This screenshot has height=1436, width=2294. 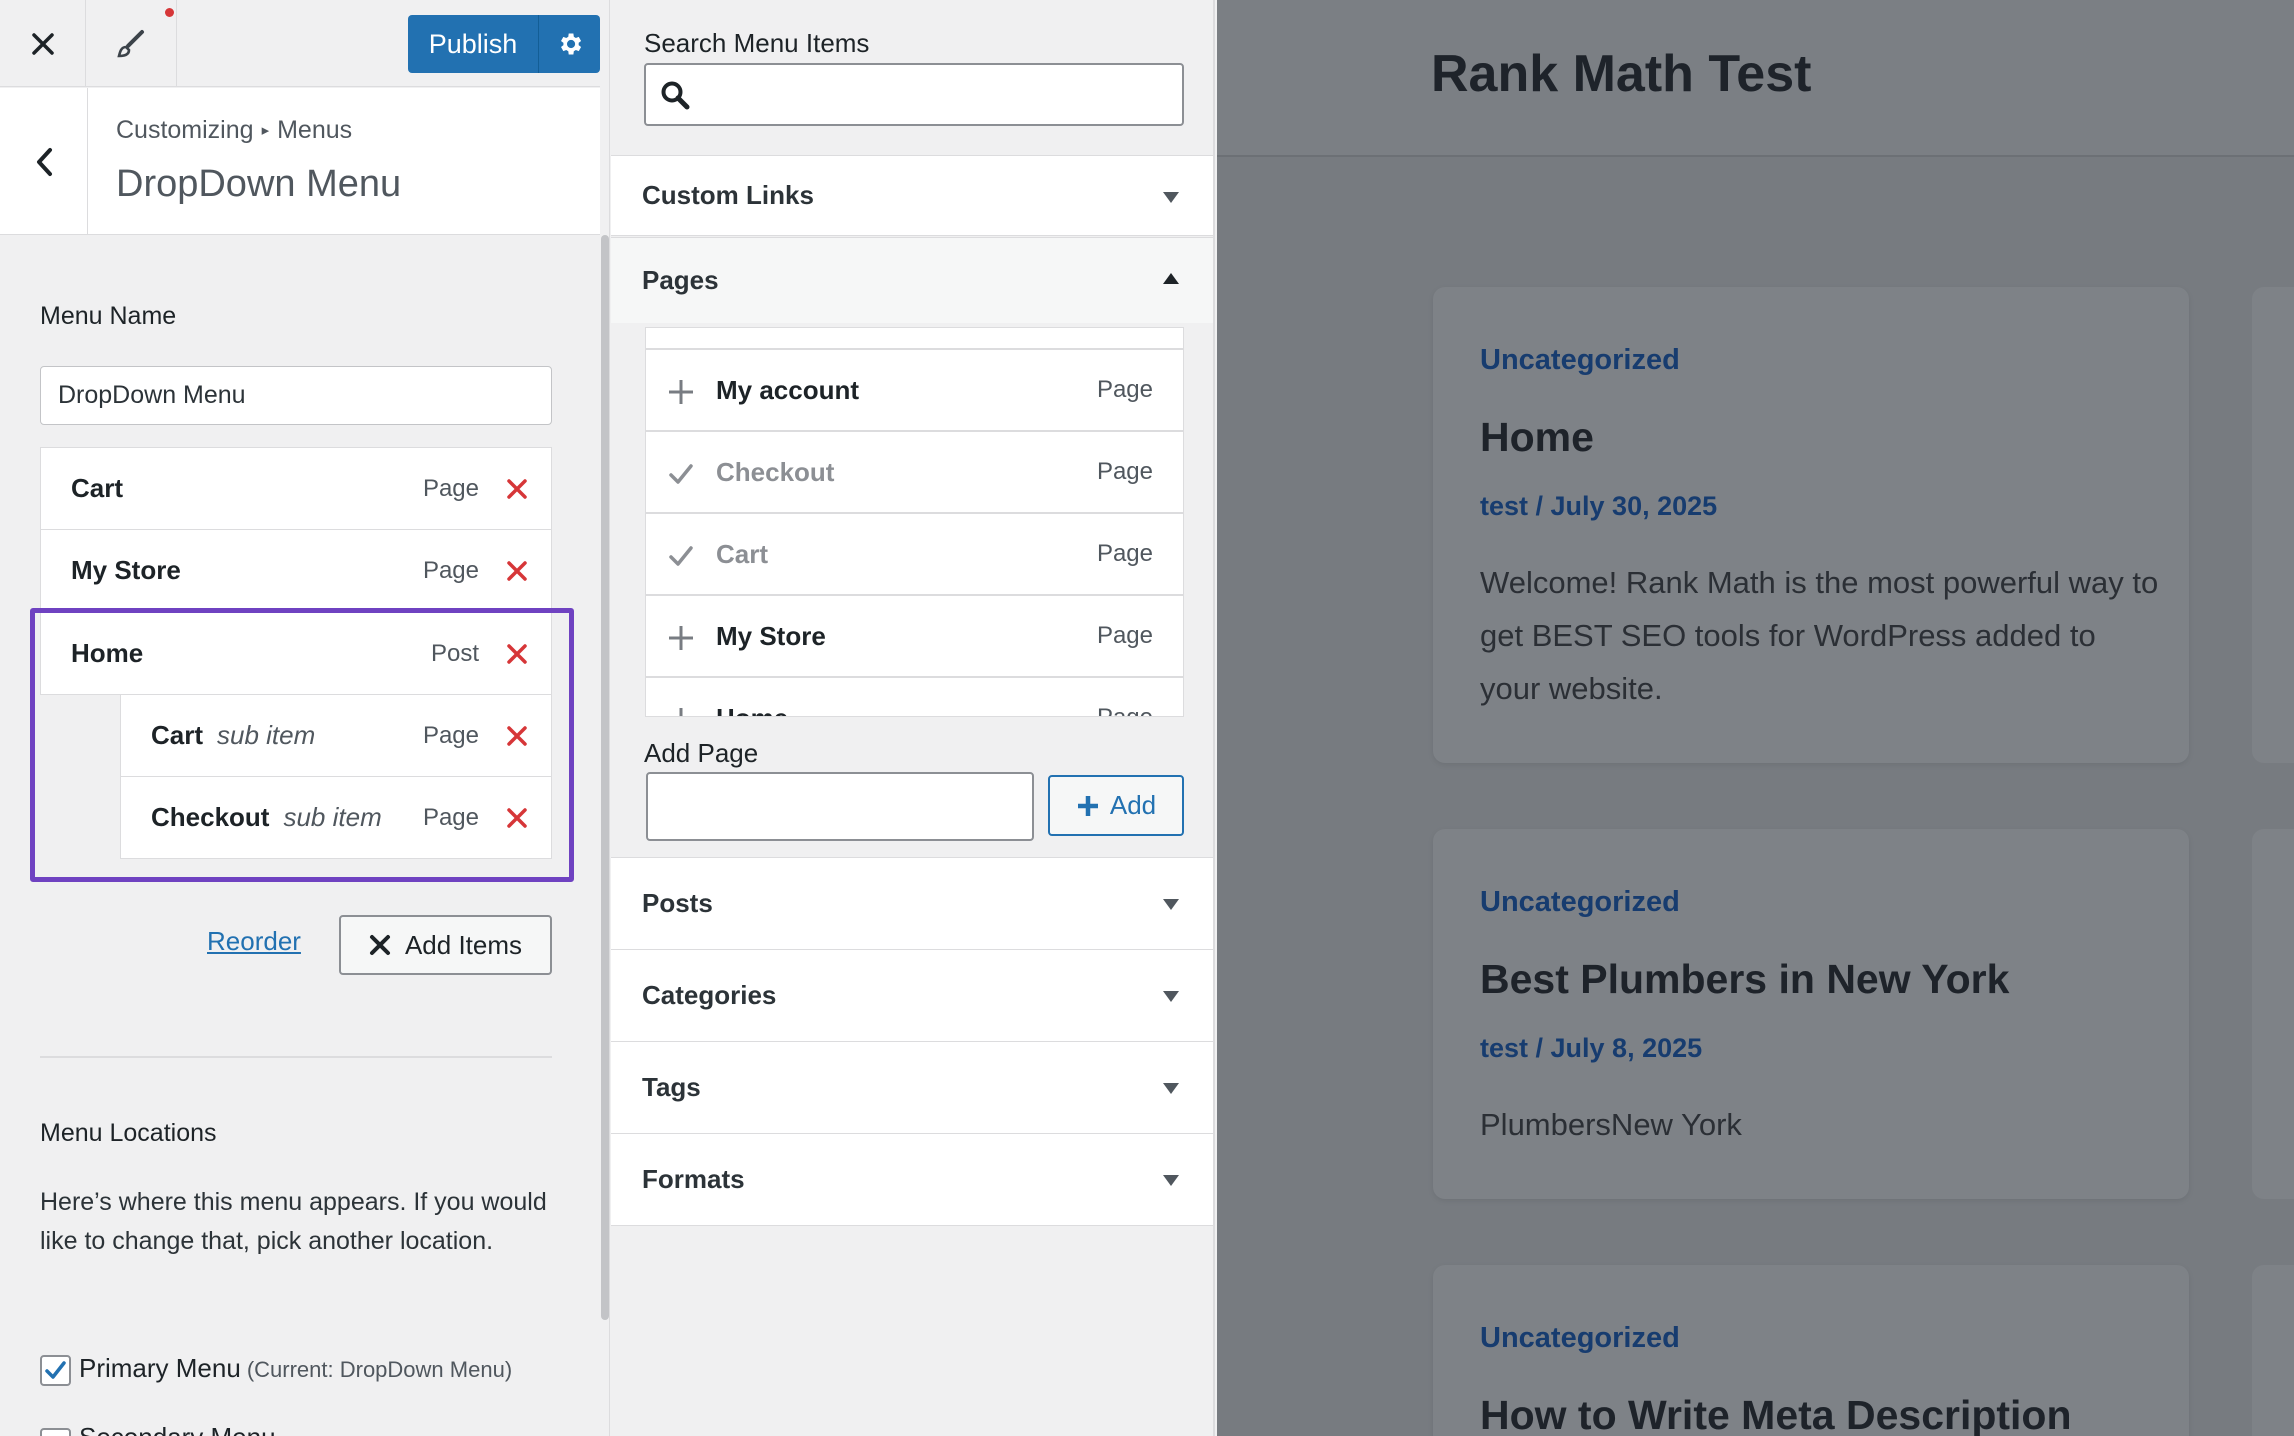 I want to click on accordion-tags: Tags, so click(x=912, y=1087).